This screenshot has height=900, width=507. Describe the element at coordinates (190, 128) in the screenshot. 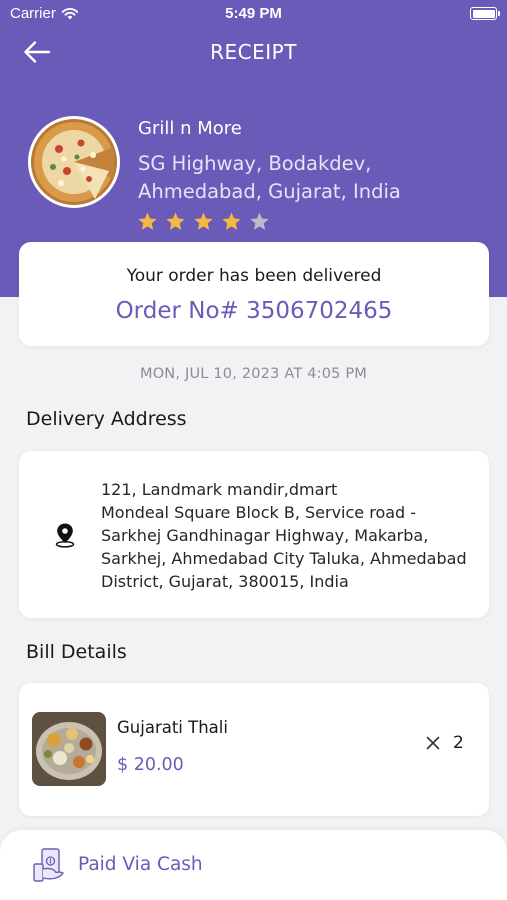

I see `restaurant-name: Grill n More` at that location.